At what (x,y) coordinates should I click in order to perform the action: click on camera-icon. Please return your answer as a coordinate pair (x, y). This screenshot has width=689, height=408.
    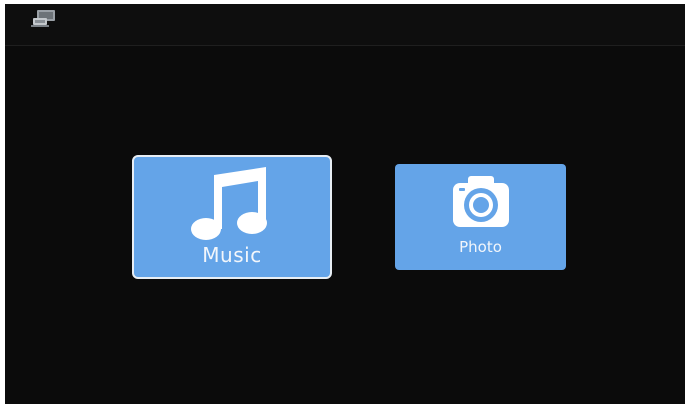
    Looking at the image, I should click on (481, 201).